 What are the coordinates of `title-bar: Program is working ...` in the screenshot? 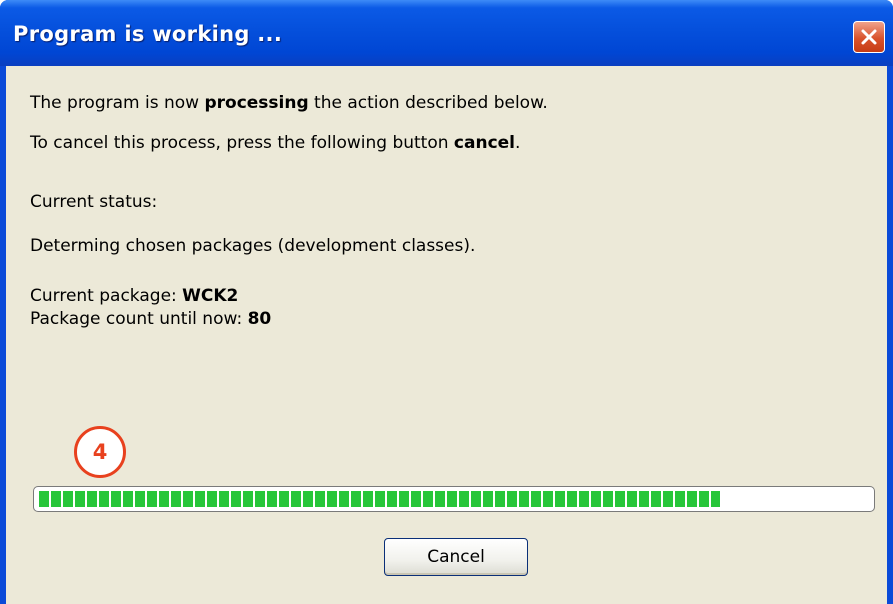 It's located at (446, 33).